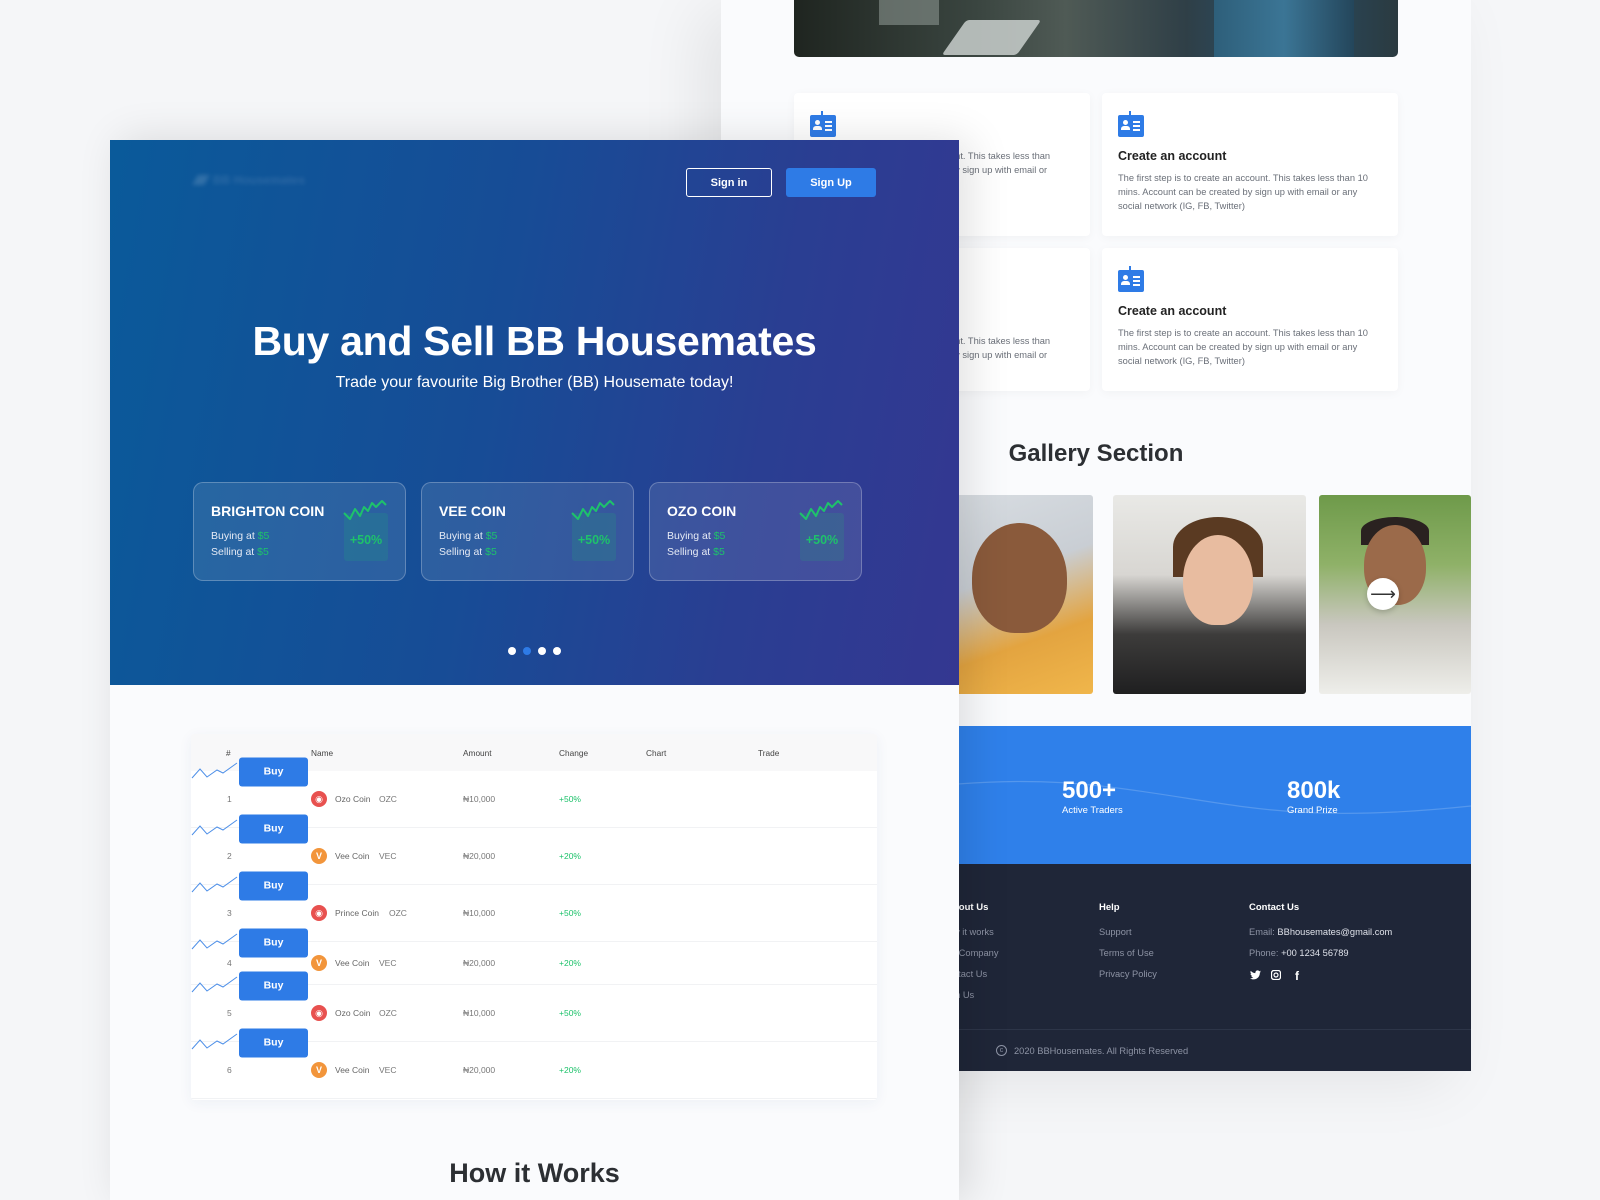 The height and width of the screenshot is (1200, 1600). Describe the element at coordinates (1321, 932) in the screenshot. I see `contact-email: Email: BBhousemates@gmail.com` at that location.